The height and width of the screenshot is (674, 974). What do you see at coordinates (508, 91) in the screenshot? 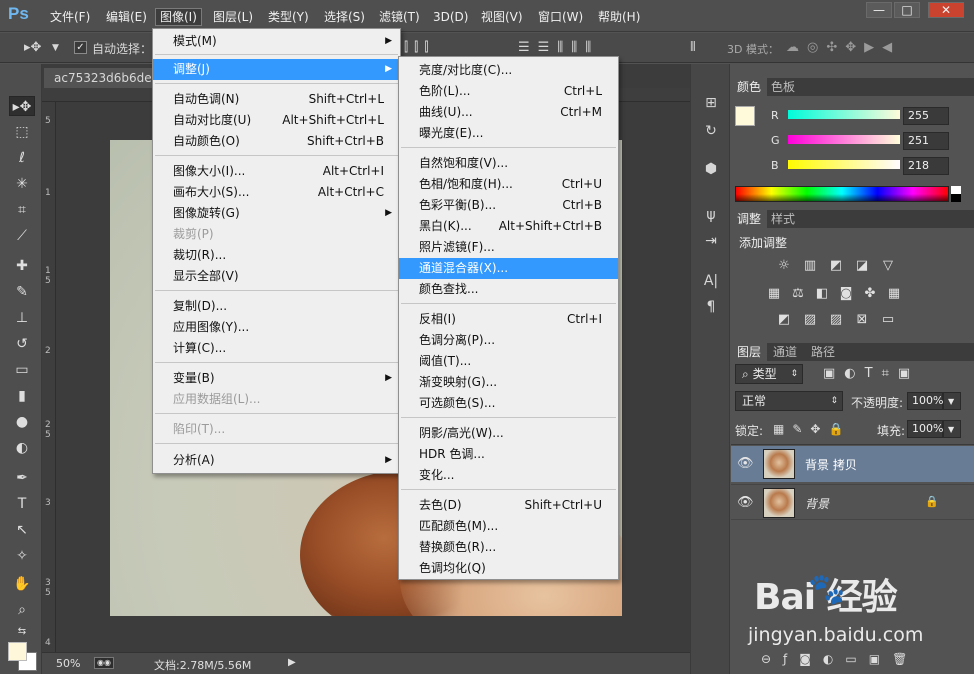
I see `menu-item-levels: 色阶(L)... Ctrl+L` at bounding box center [508, 91].